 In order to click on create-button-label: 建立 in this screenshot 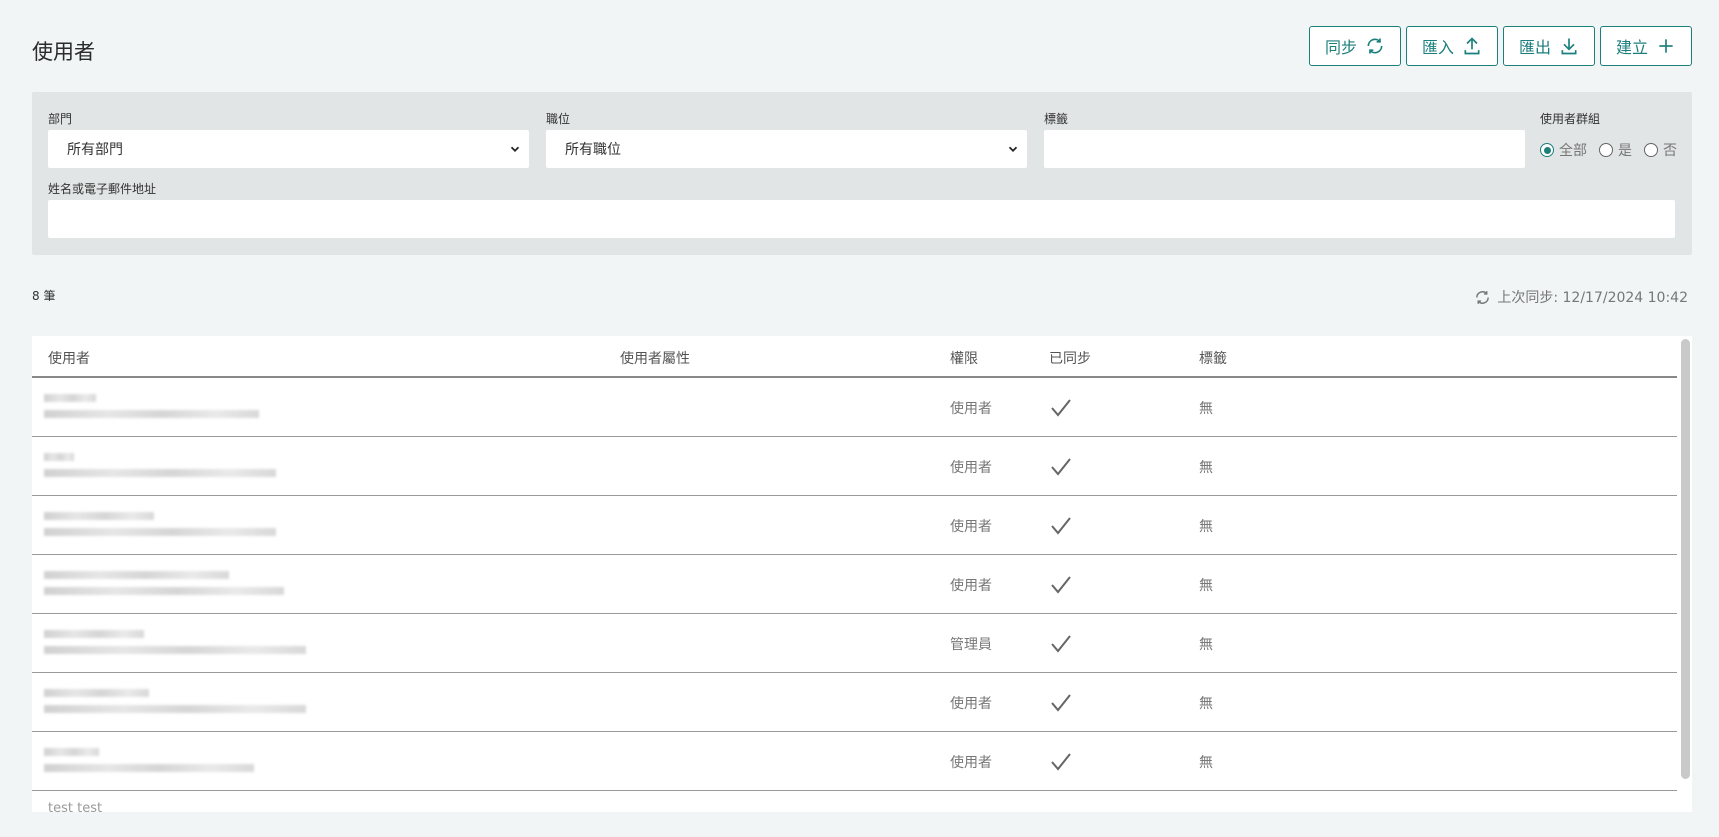, I will do `click(1631, 47)`.